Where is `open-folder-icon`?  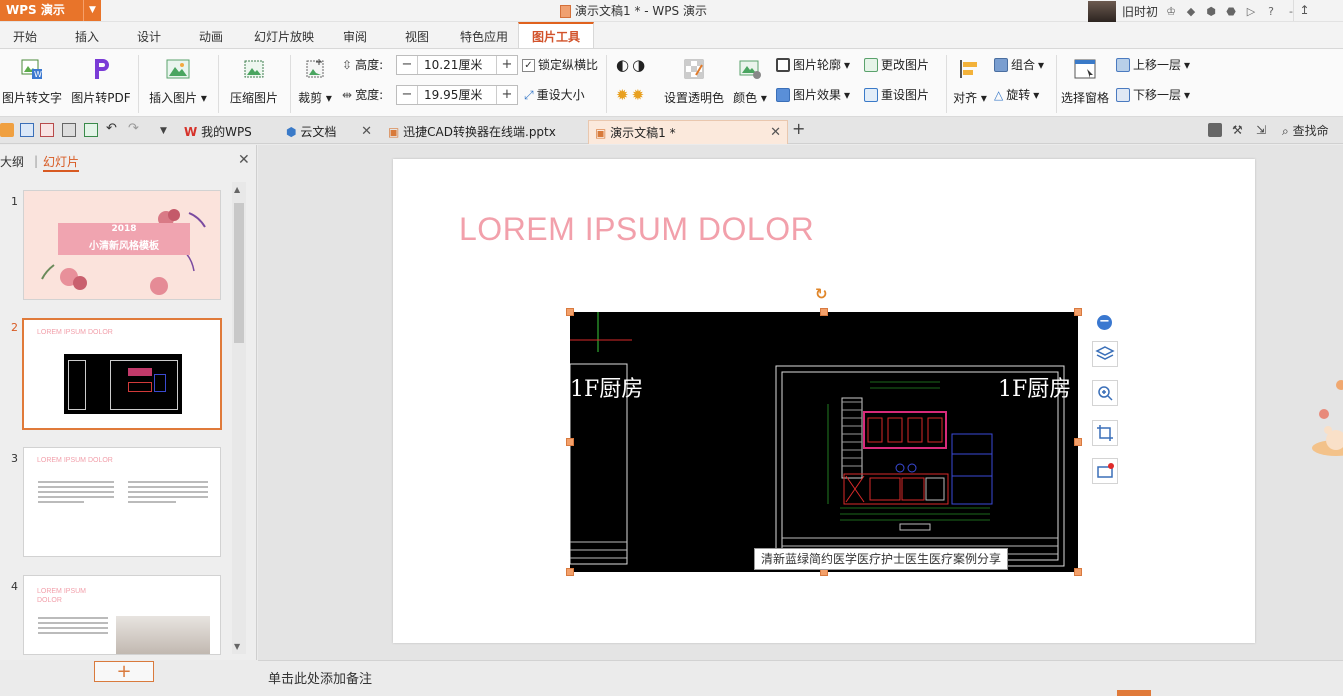 open-folder-icon is located at coordinates (7, 130).